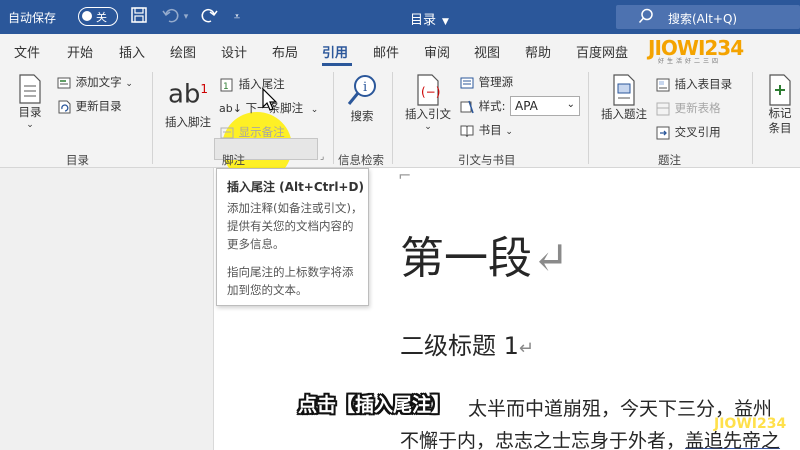 The image size is (800, 450). I want to click on citation-style-label: 样式:, so click(482, 106).